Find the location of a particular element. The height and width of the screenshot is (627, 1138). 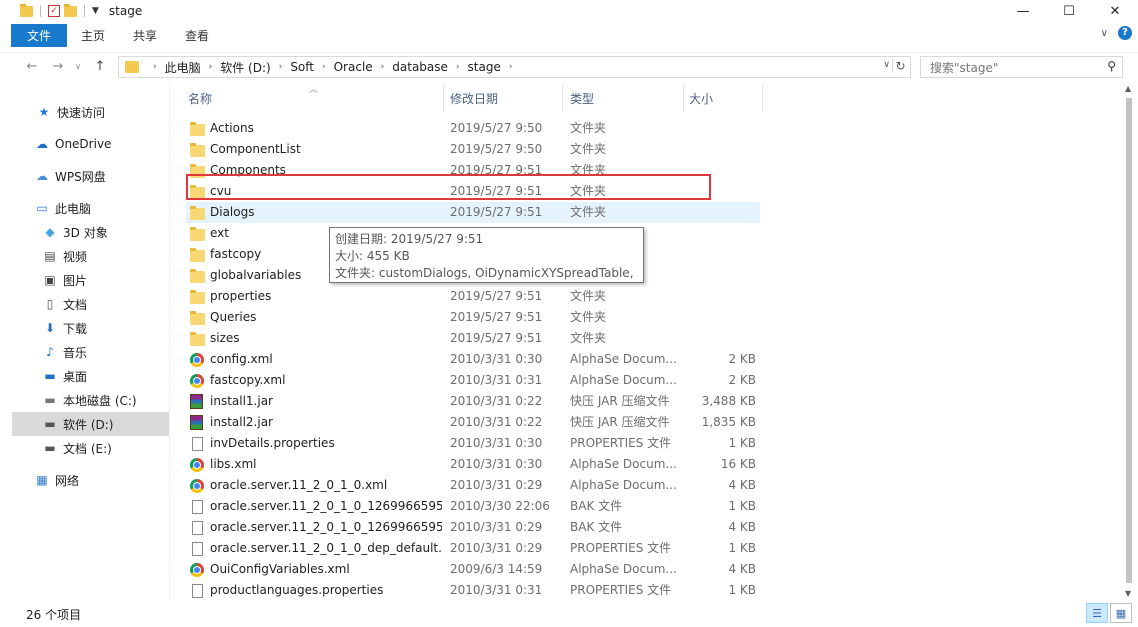

column-header-name: 名称 is located at coordinates (315, 98).